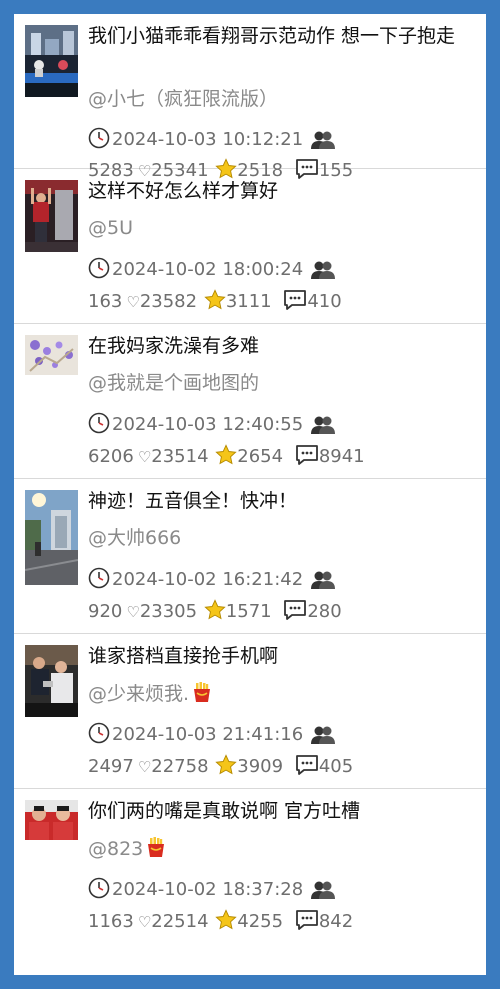  Describe the element at coordinates (168, 611) in the screenshot. I see `like-count: 23305` at that location.